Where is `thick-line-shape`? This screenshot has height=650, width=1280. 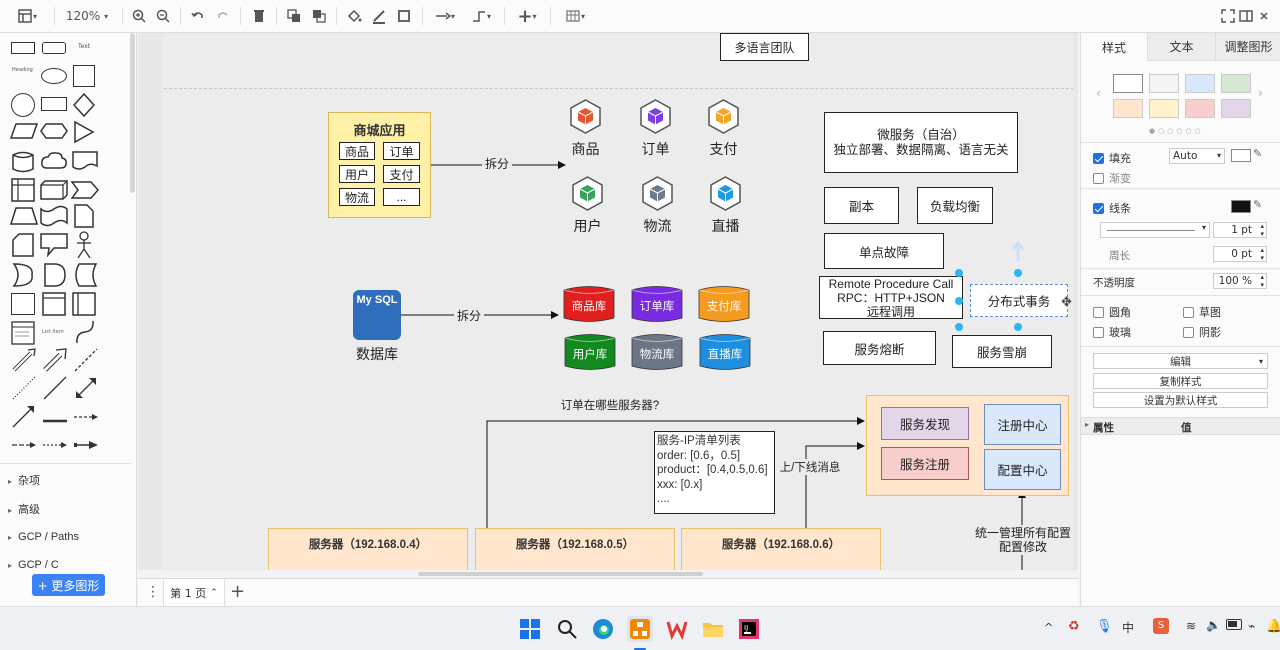
thick-line-shape is located at coordinates (55, 418).